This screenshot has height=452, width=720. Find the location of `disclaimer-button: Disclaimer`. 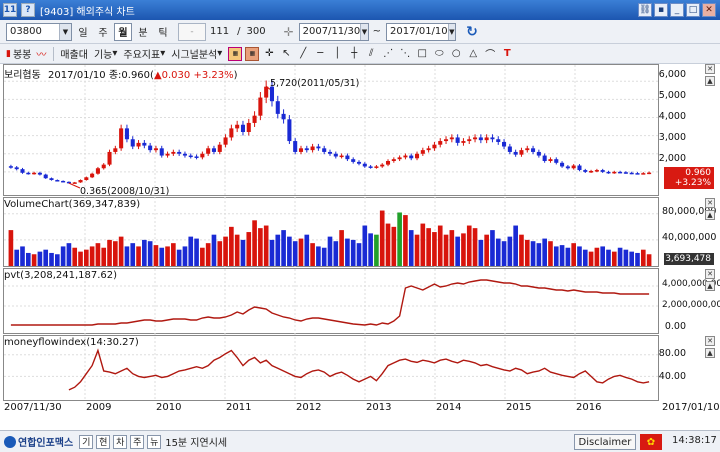

disclaimer-button: Disclaimer is located at coordinates (605, 442).